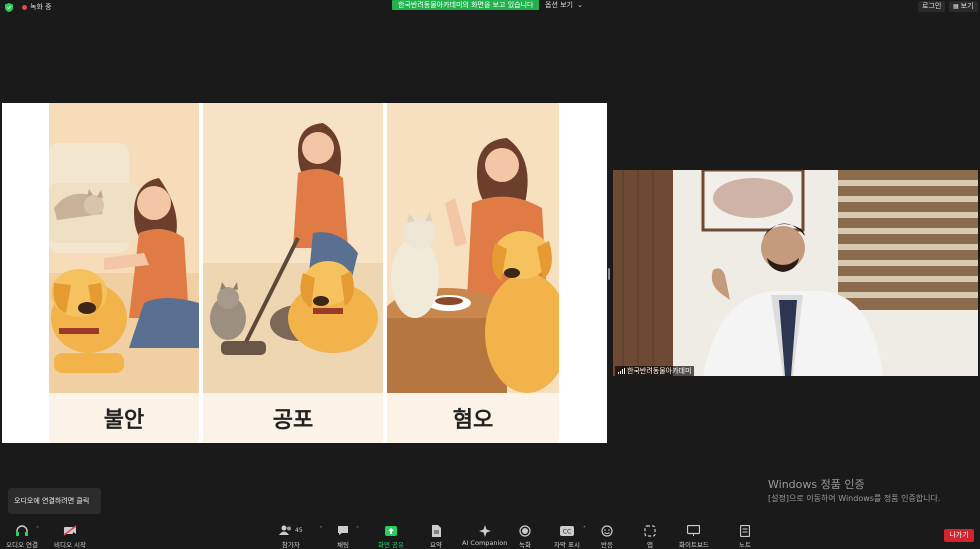 This screenshot has width=980, height=549. What do you see at coordinates (285, 530) in the screenshot?
I see `participants-icon` at bounding box center [285, 530].